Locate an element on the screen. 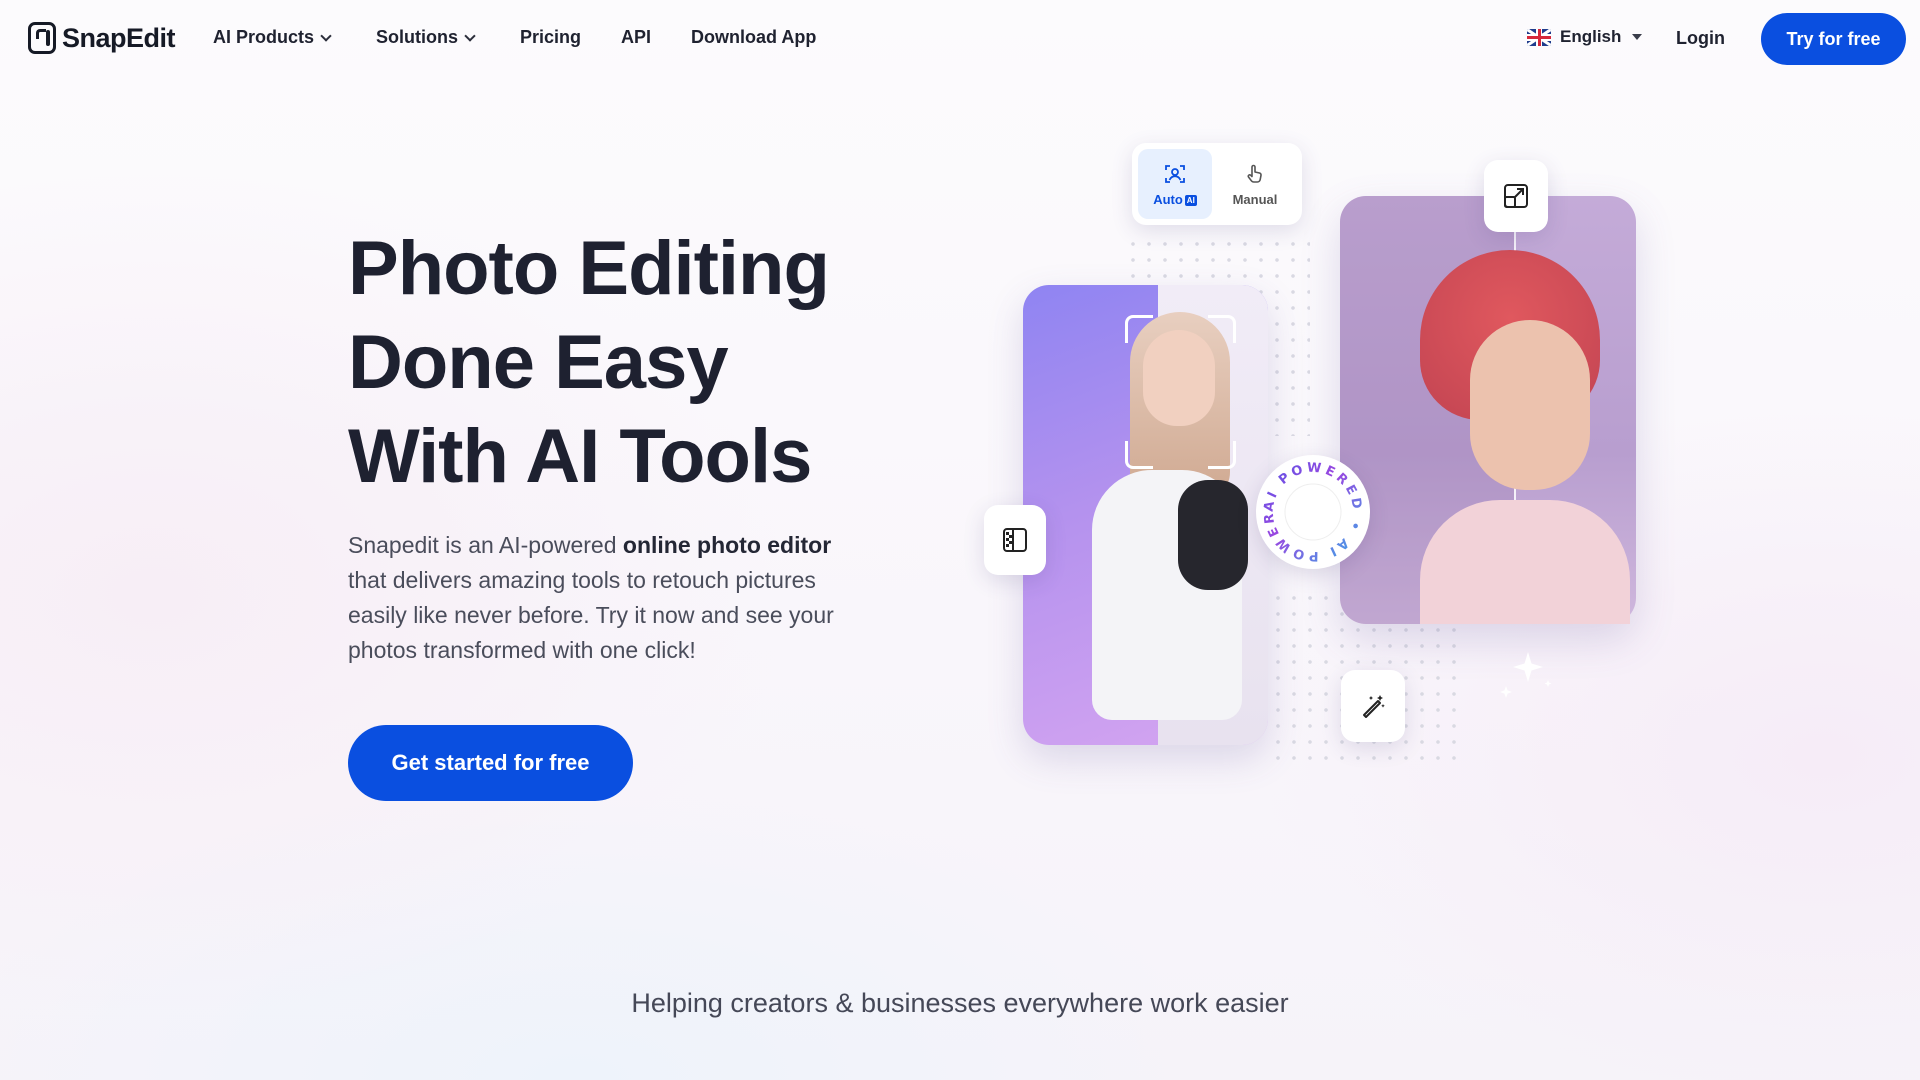  snapedit-logo: SnapEdit is located at coordinates (102, 38).